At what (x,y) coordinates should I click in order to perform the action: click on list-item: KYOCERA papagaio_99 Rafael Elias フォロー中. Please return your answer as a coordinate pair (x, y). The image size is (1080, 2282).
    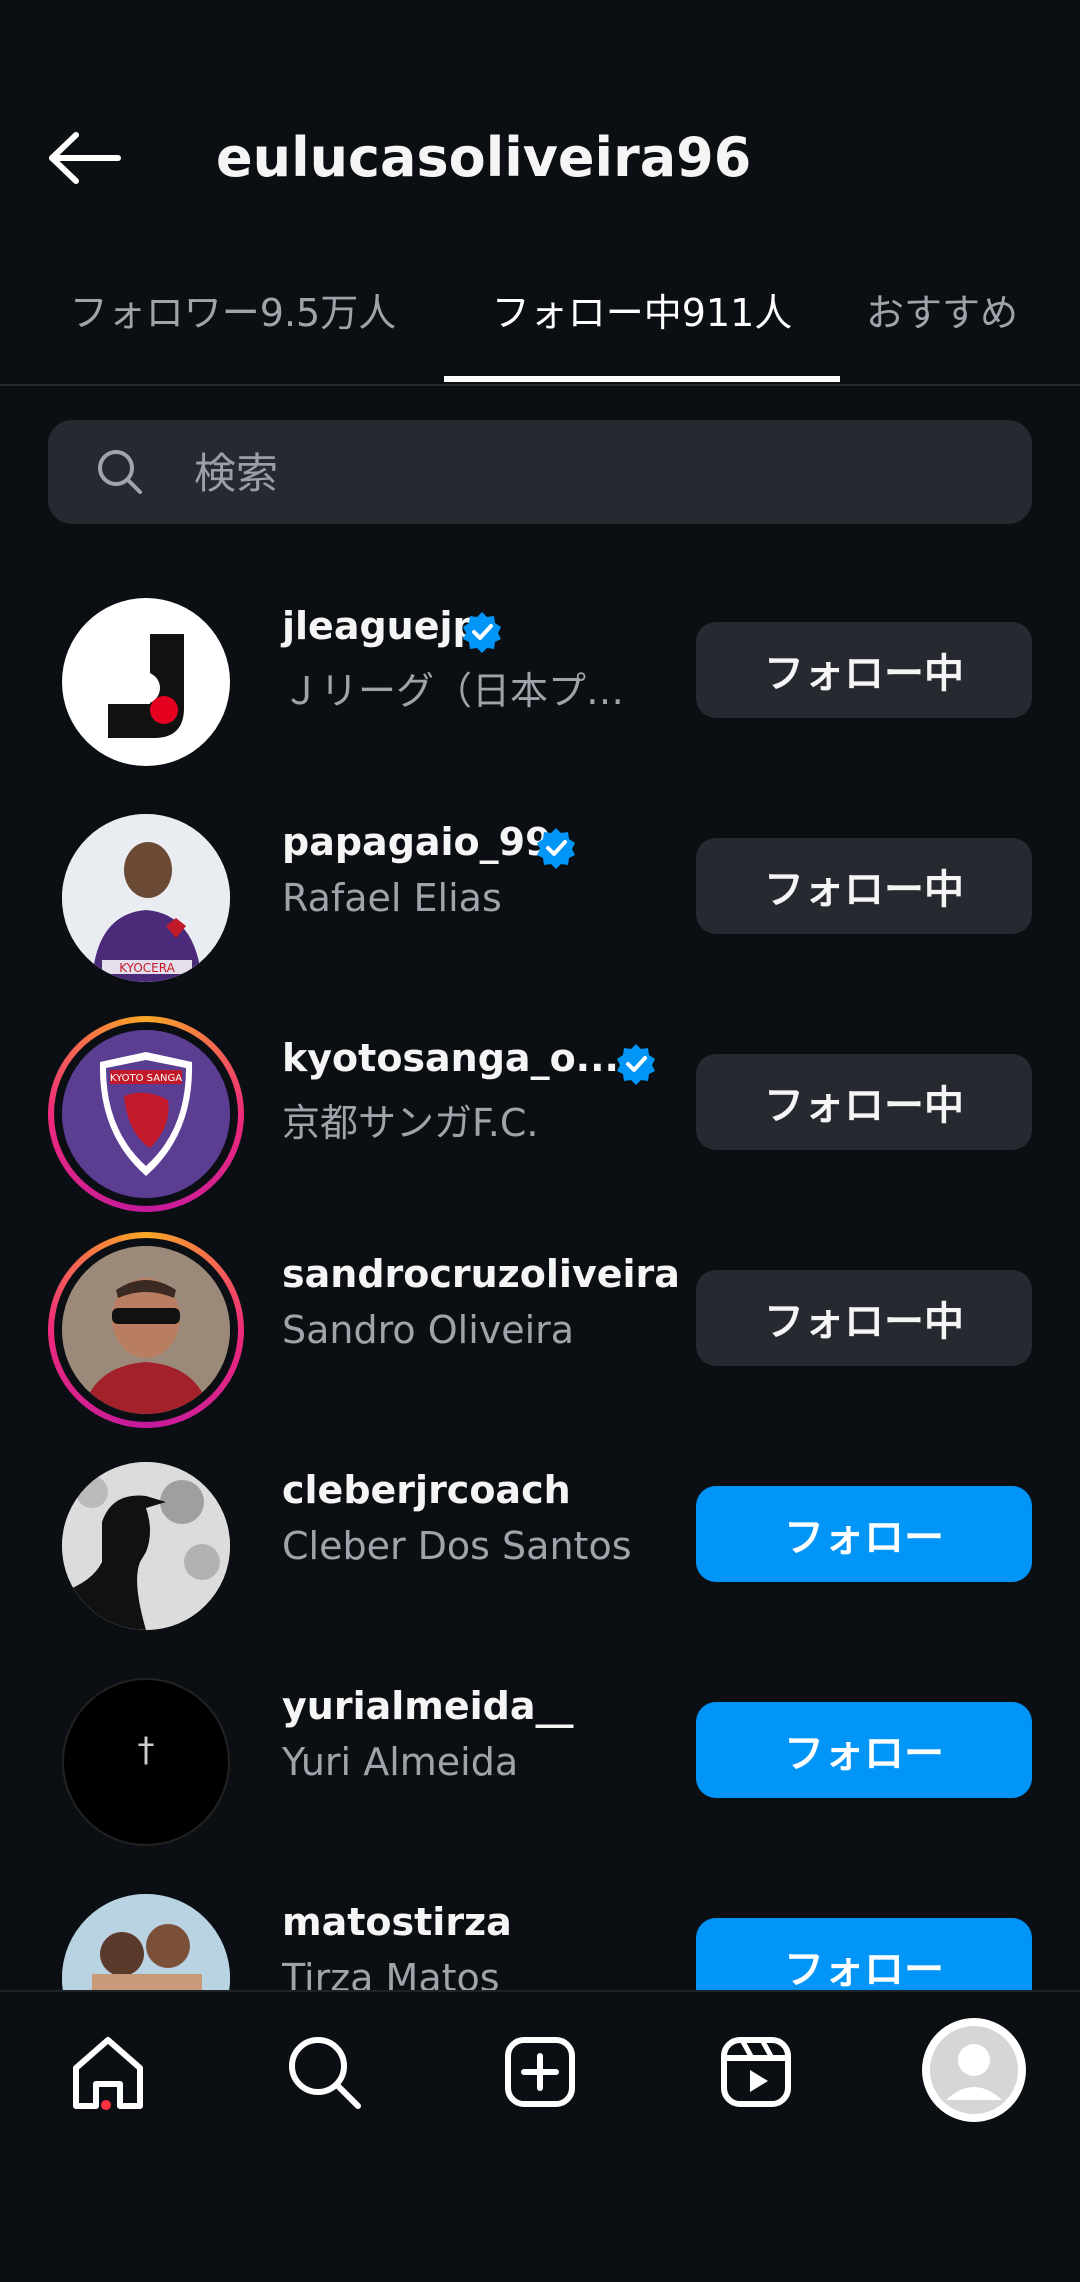
    Looking at the image, I should click on (540, 890).